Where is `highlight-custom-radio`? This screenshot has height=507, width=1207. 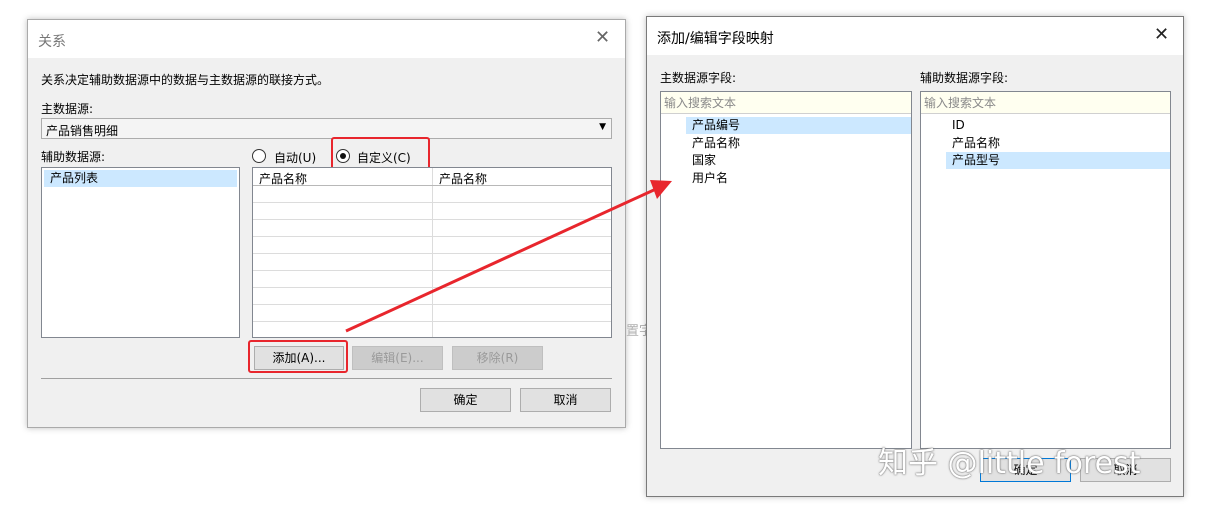 highlight-custom-radio is located at coordinates (380, 153).